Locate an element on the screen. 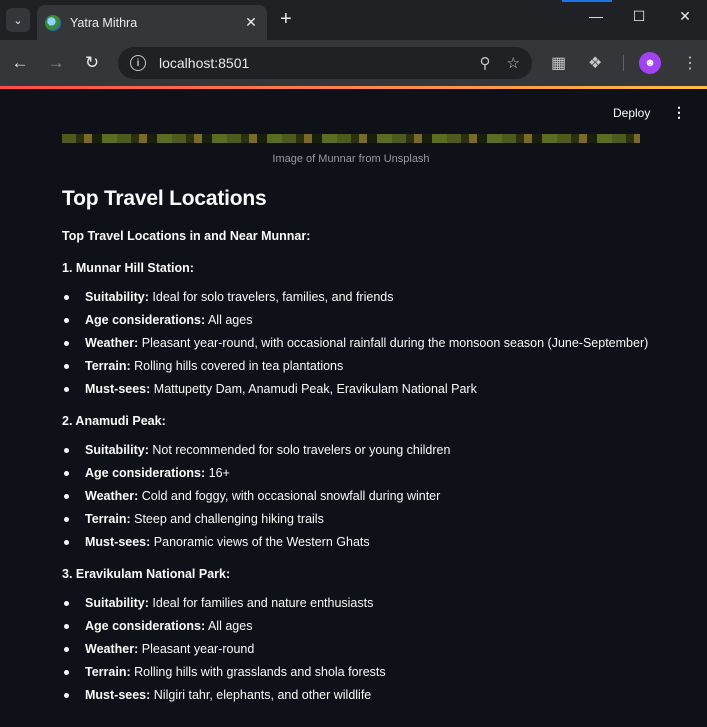 This screenshot has width=707, height=727. window-close-icon: ✕ is located at coordinates (684, 16).